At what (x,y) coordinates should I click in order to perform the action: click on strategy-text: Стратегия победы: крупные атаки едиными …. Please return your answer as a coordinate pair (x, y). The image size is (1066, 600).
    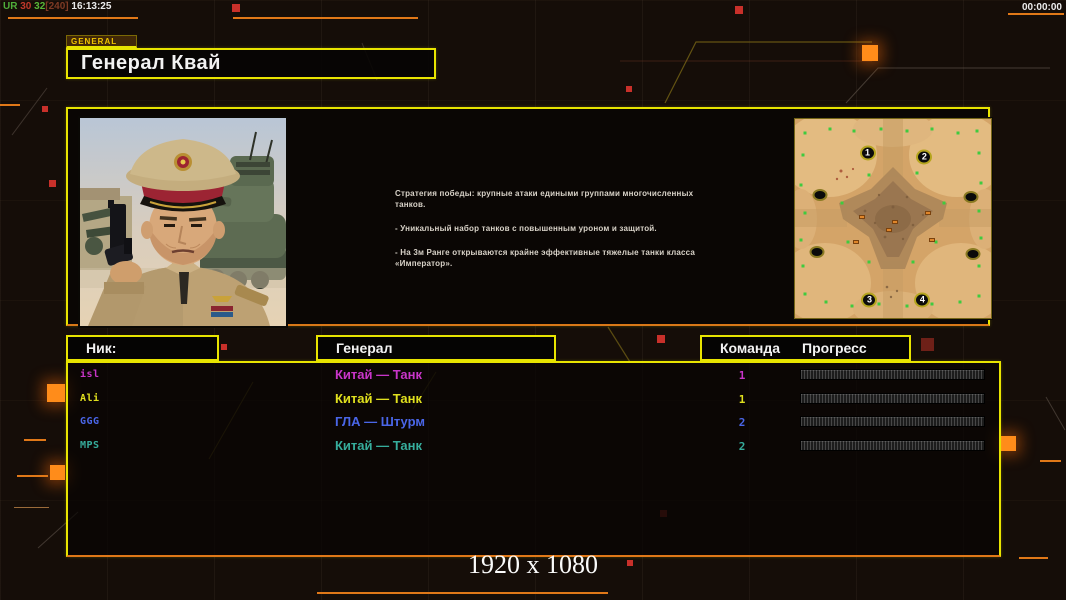
    Looking at the image, I should click on (552, 235).